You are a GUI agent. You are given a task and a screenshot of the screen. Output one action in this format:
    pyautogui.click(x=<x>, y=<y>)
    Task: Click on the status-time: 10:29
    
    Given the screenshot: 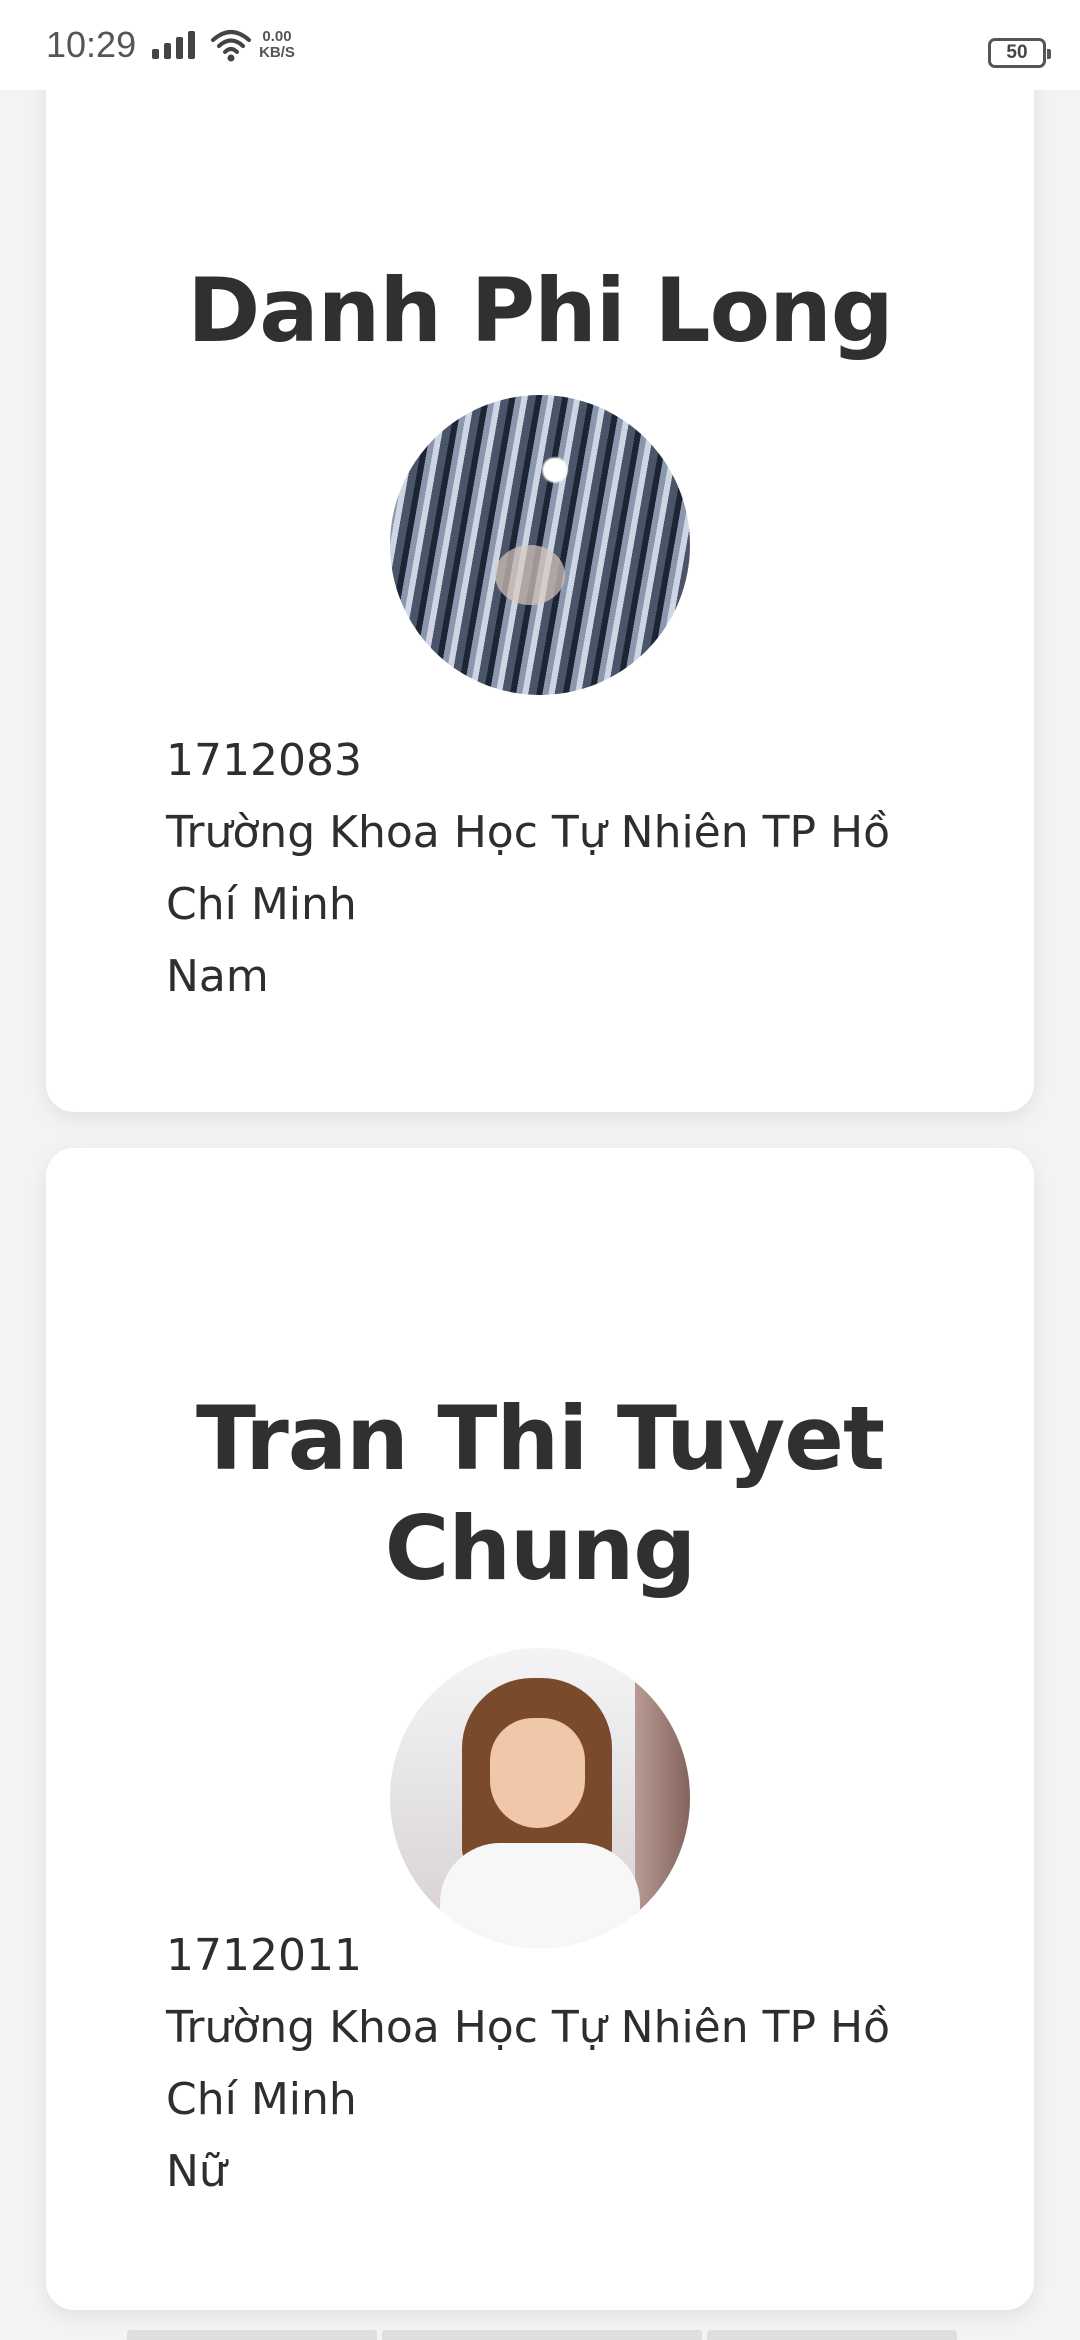 What is the action you would take?
    pyautogui.click(x=91, y=44)
    